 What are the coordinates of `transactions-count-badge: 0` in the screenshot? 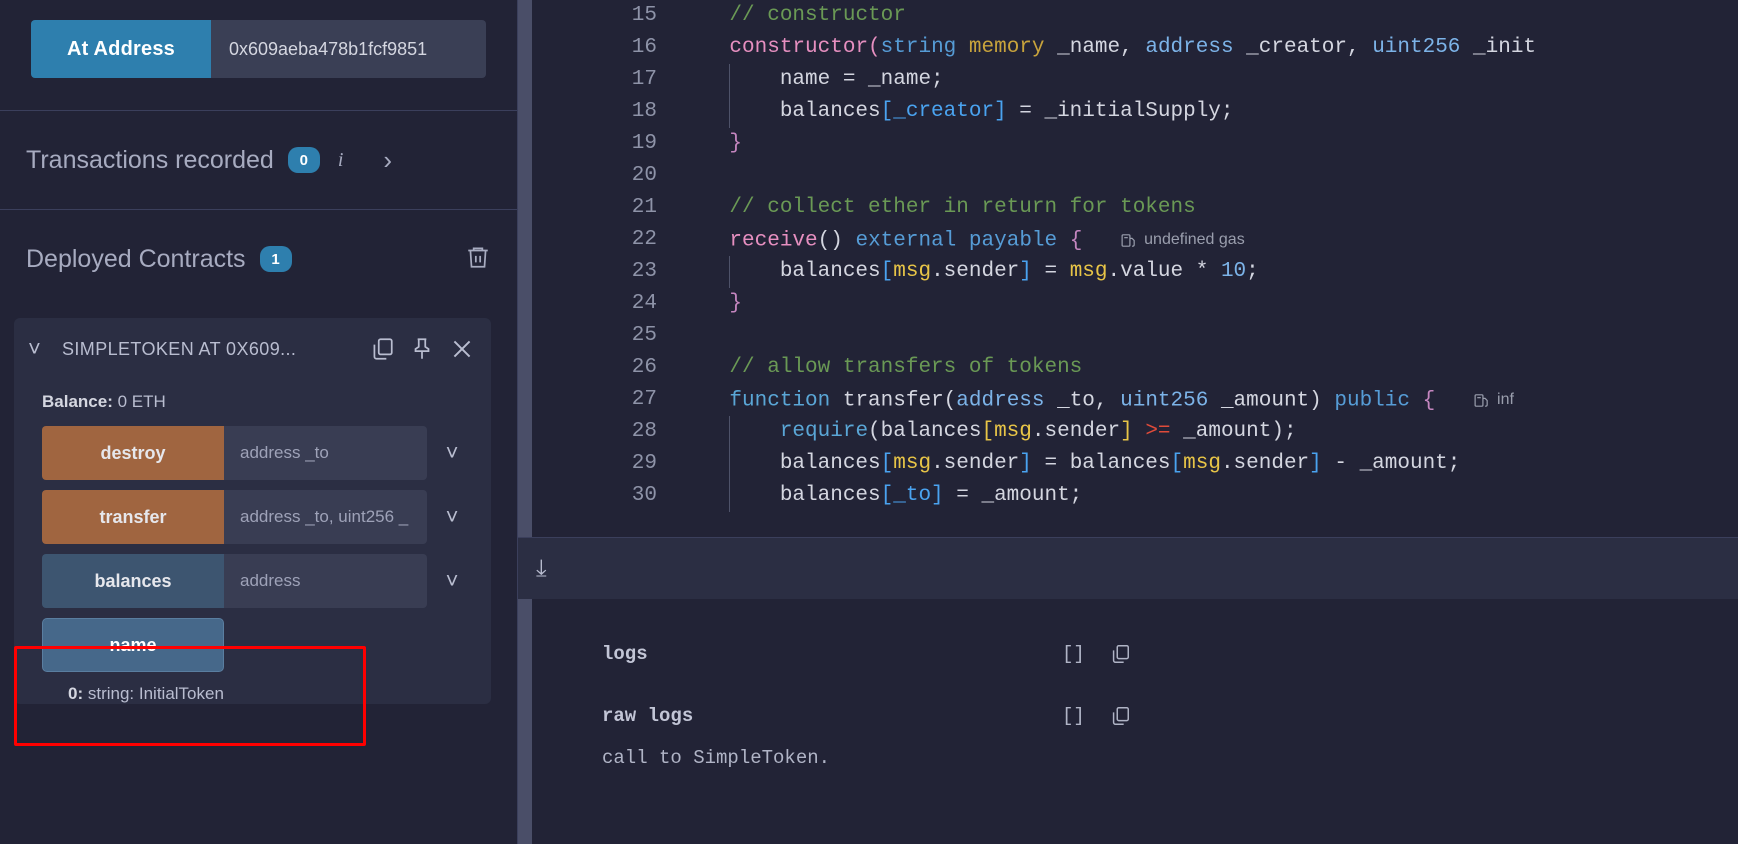 It's located at (303, 160).